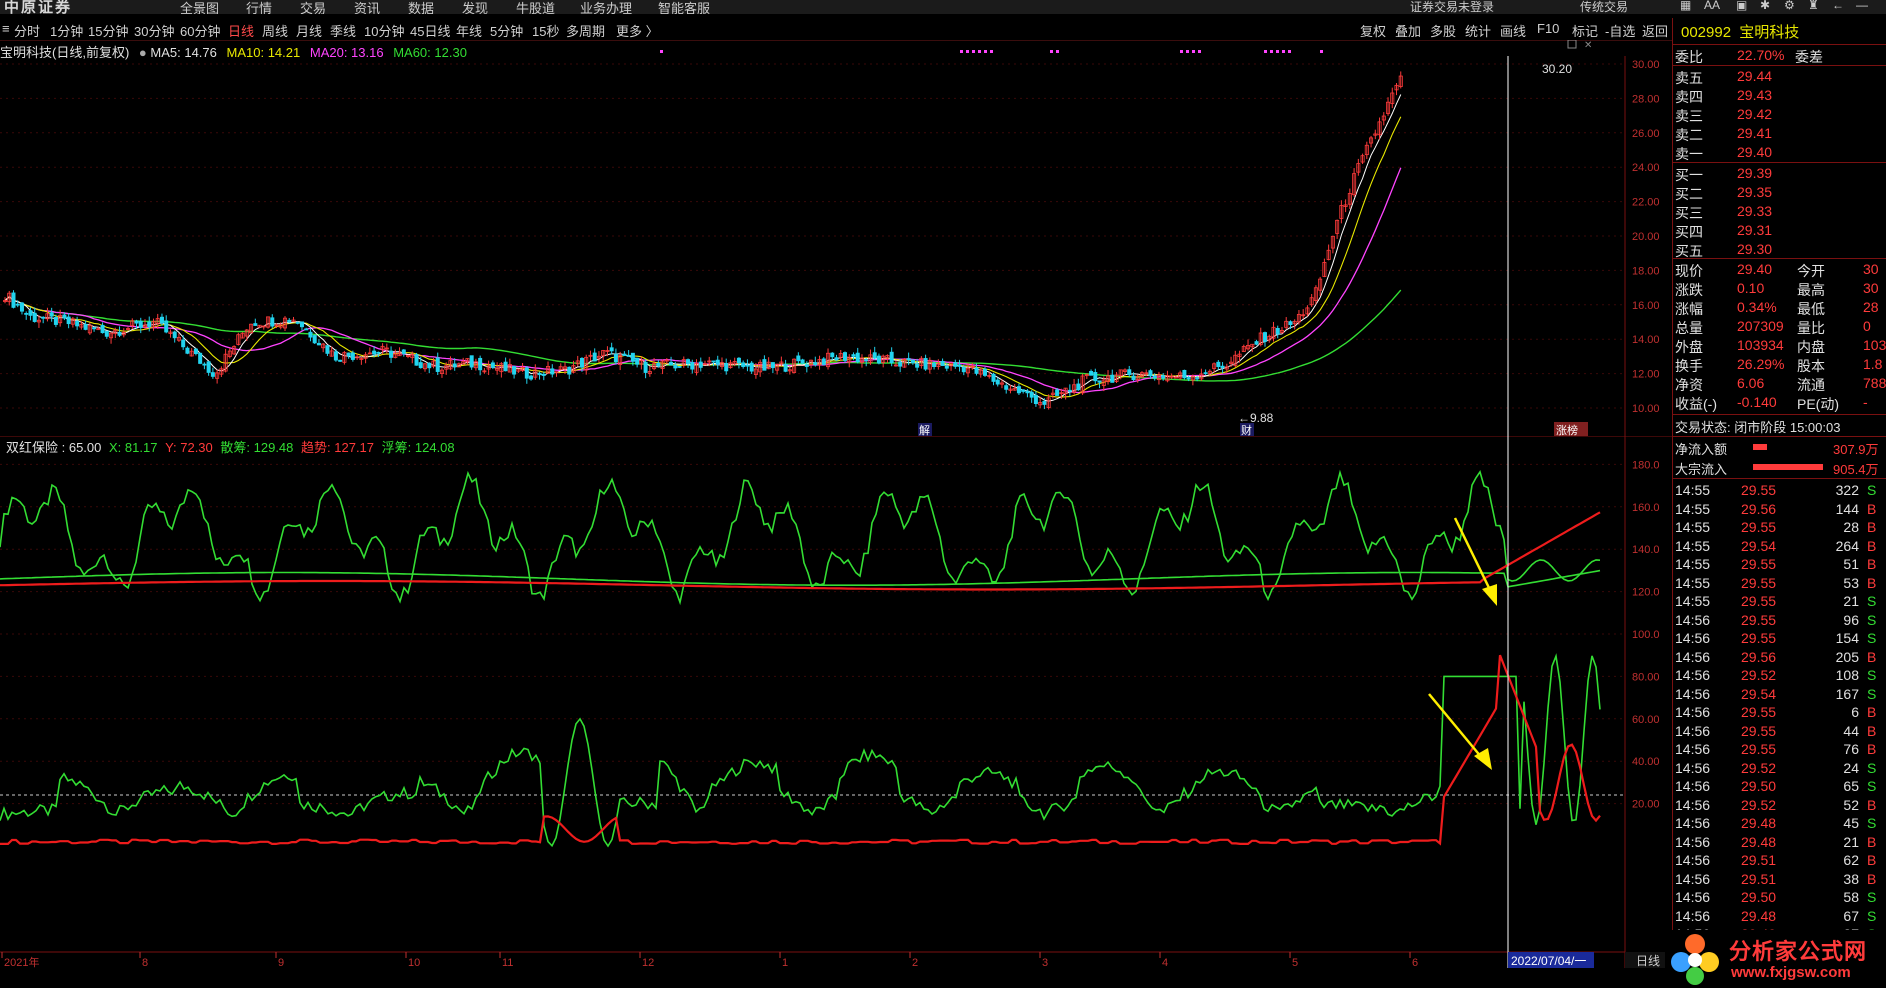 This screenshot has width=1886, height=988. What do you see at coordinates (1789, 6) in the screenshot?
I see `settings-icon: ⚙` at bounding box center [1789, 6].